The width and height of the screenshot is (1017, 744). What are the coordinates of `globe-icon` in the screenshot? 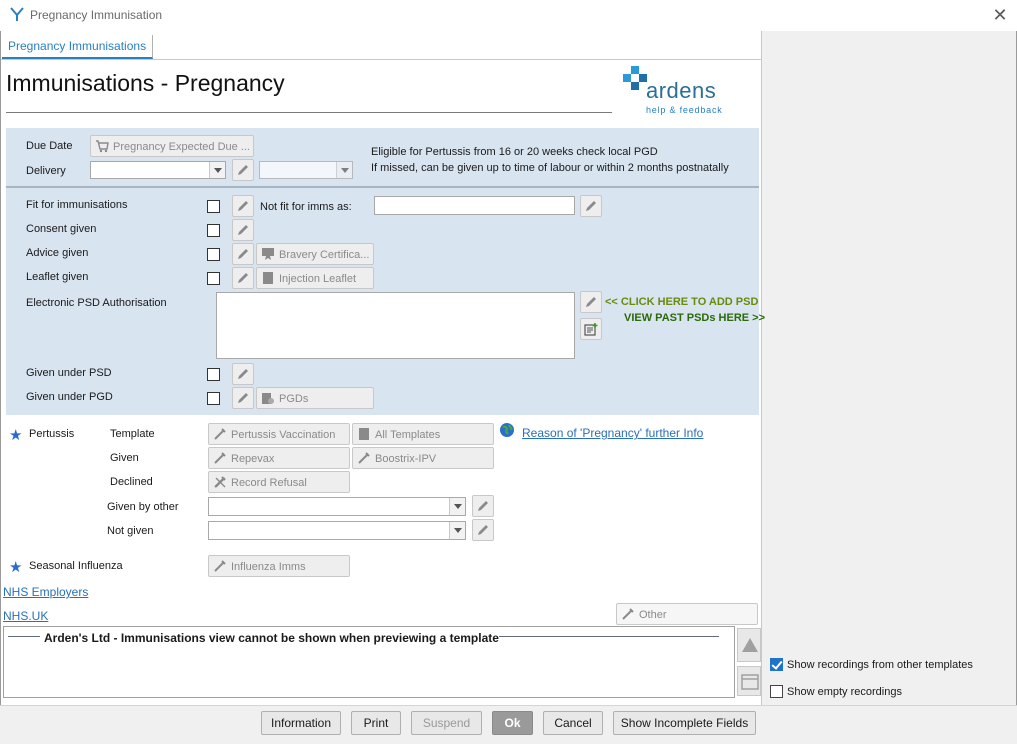 It's located at (507, 430).